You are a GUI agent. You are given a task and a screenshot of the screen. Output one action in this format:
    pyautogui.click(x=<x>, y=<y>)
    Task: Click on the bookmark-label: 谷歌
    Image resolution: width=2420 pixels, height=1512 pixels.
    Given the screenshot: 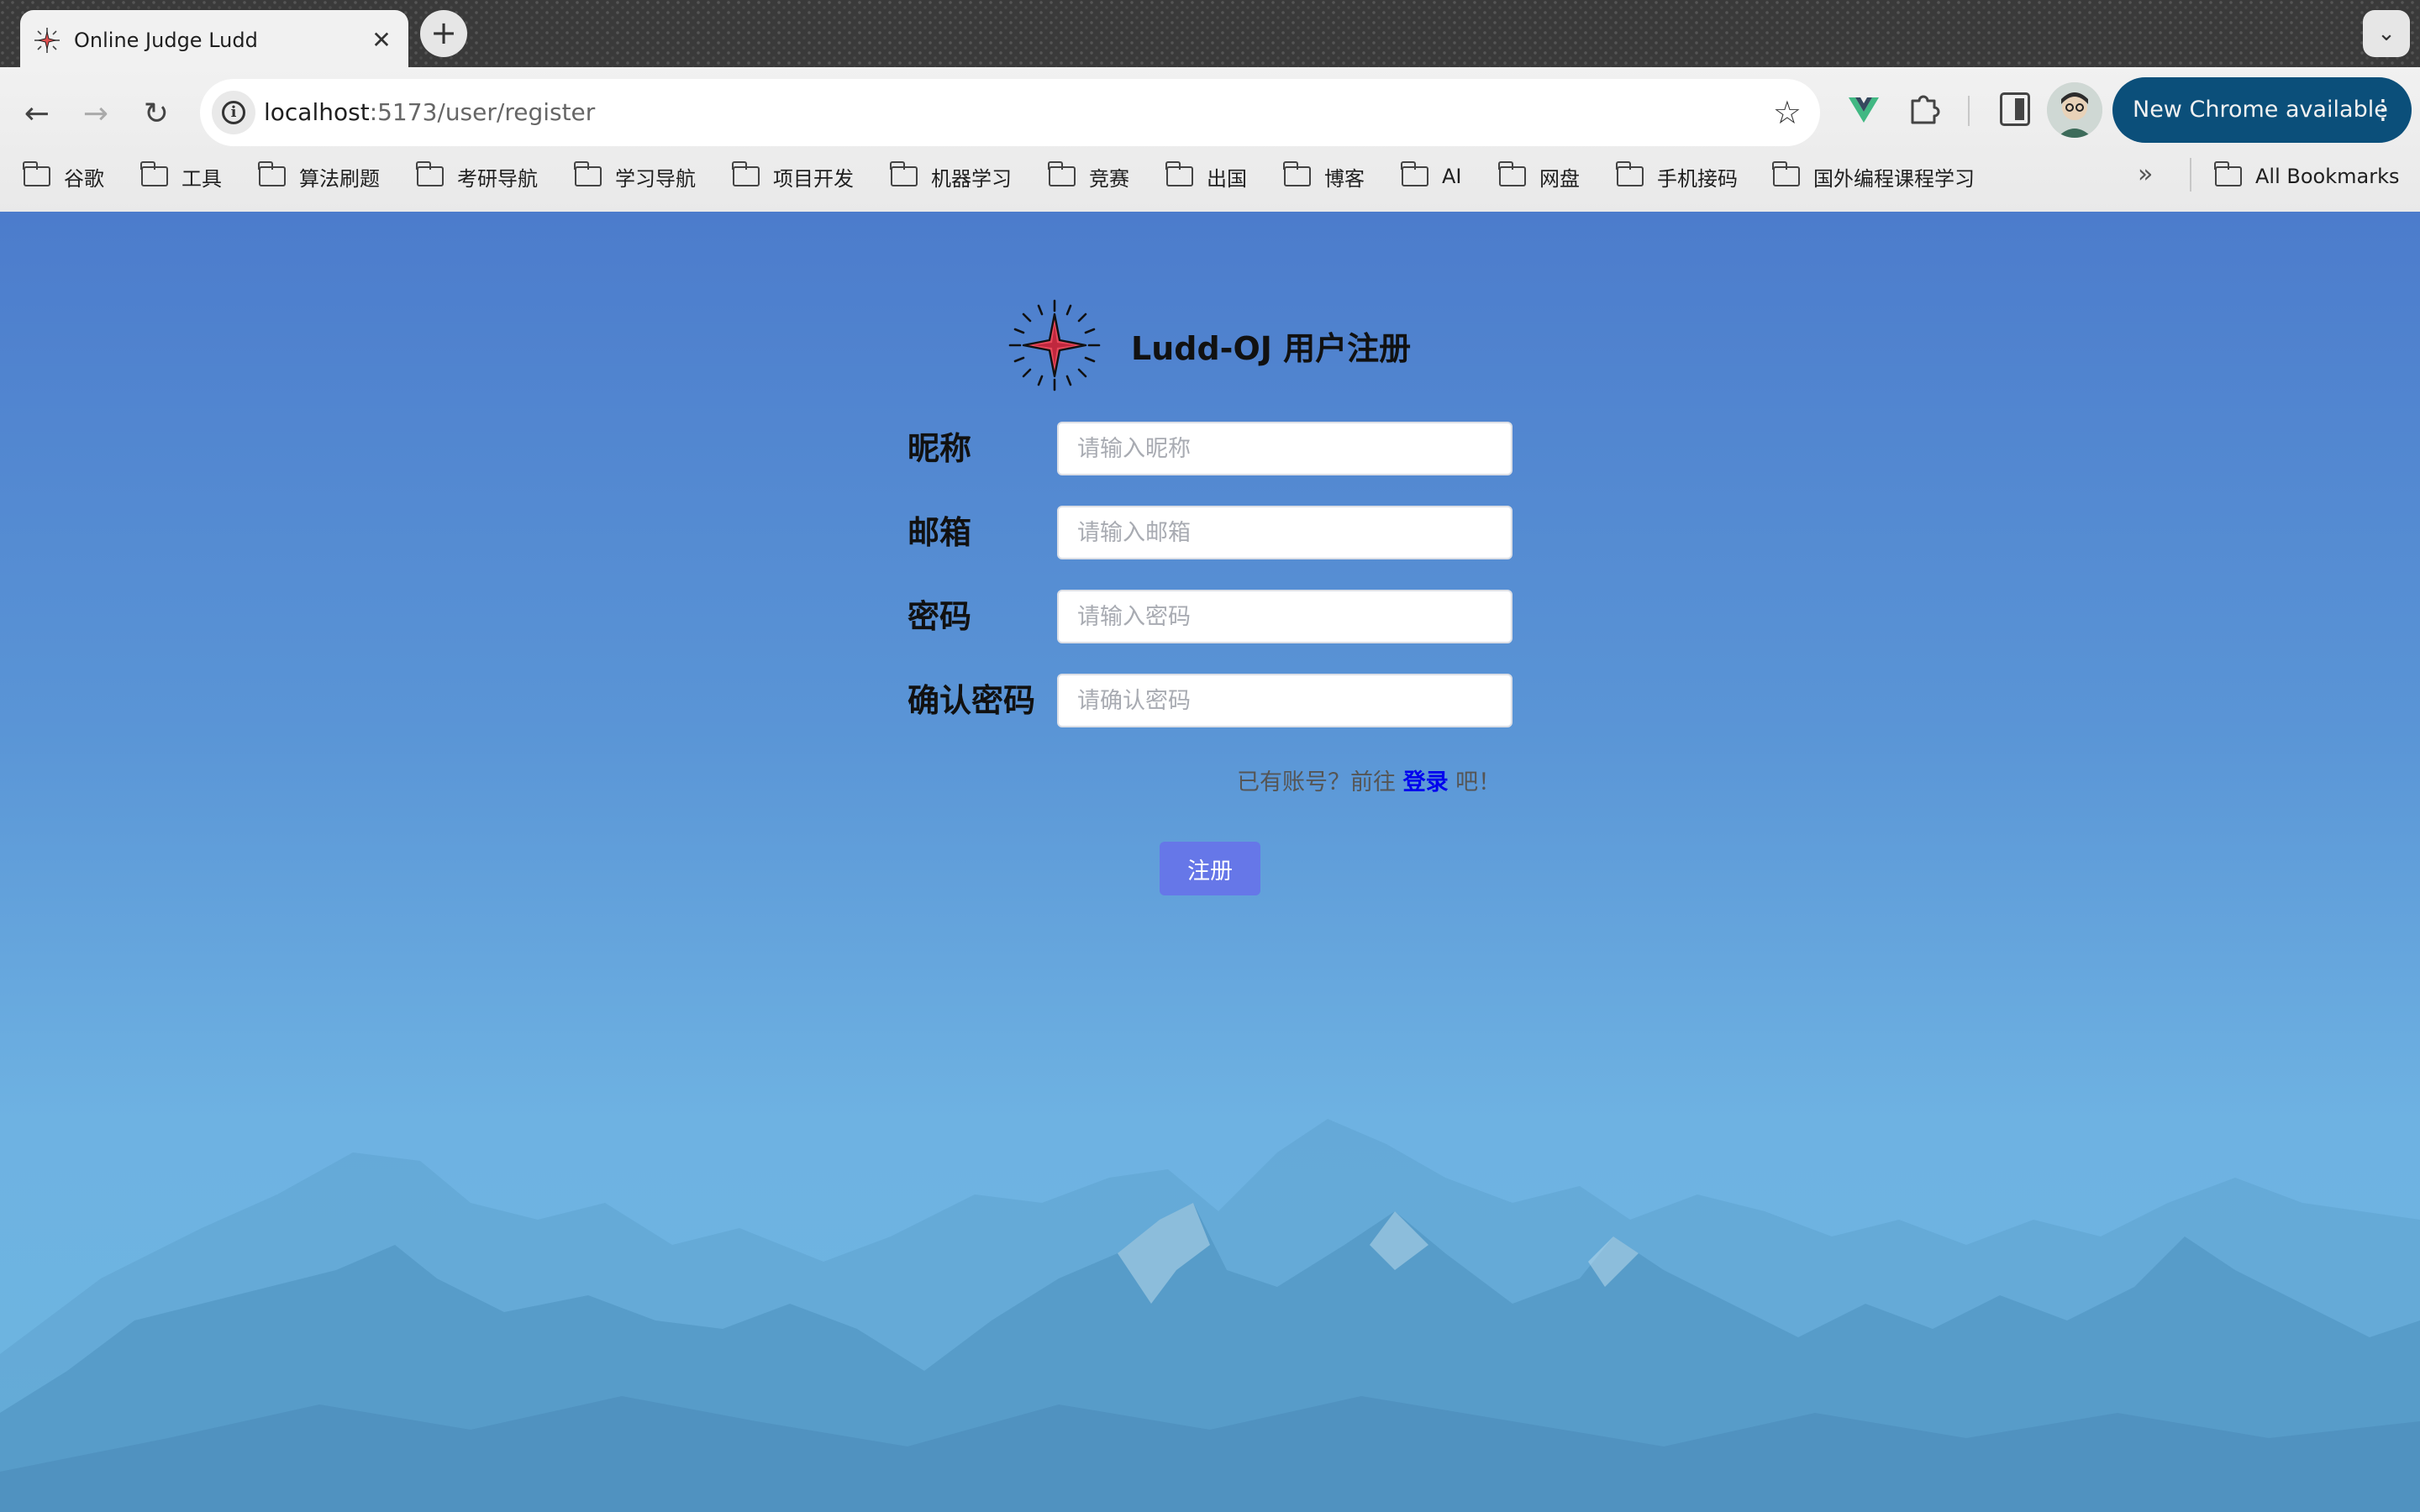 What is the action you would take?
    pyautogui.click(x=84, y=178)
    